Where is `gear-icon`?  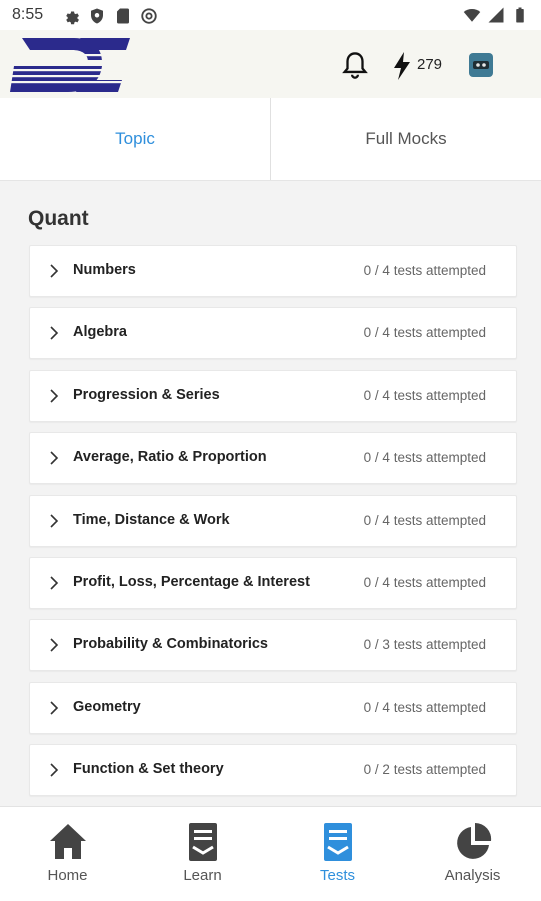 gear-icon is located at coordinates (72, 18).